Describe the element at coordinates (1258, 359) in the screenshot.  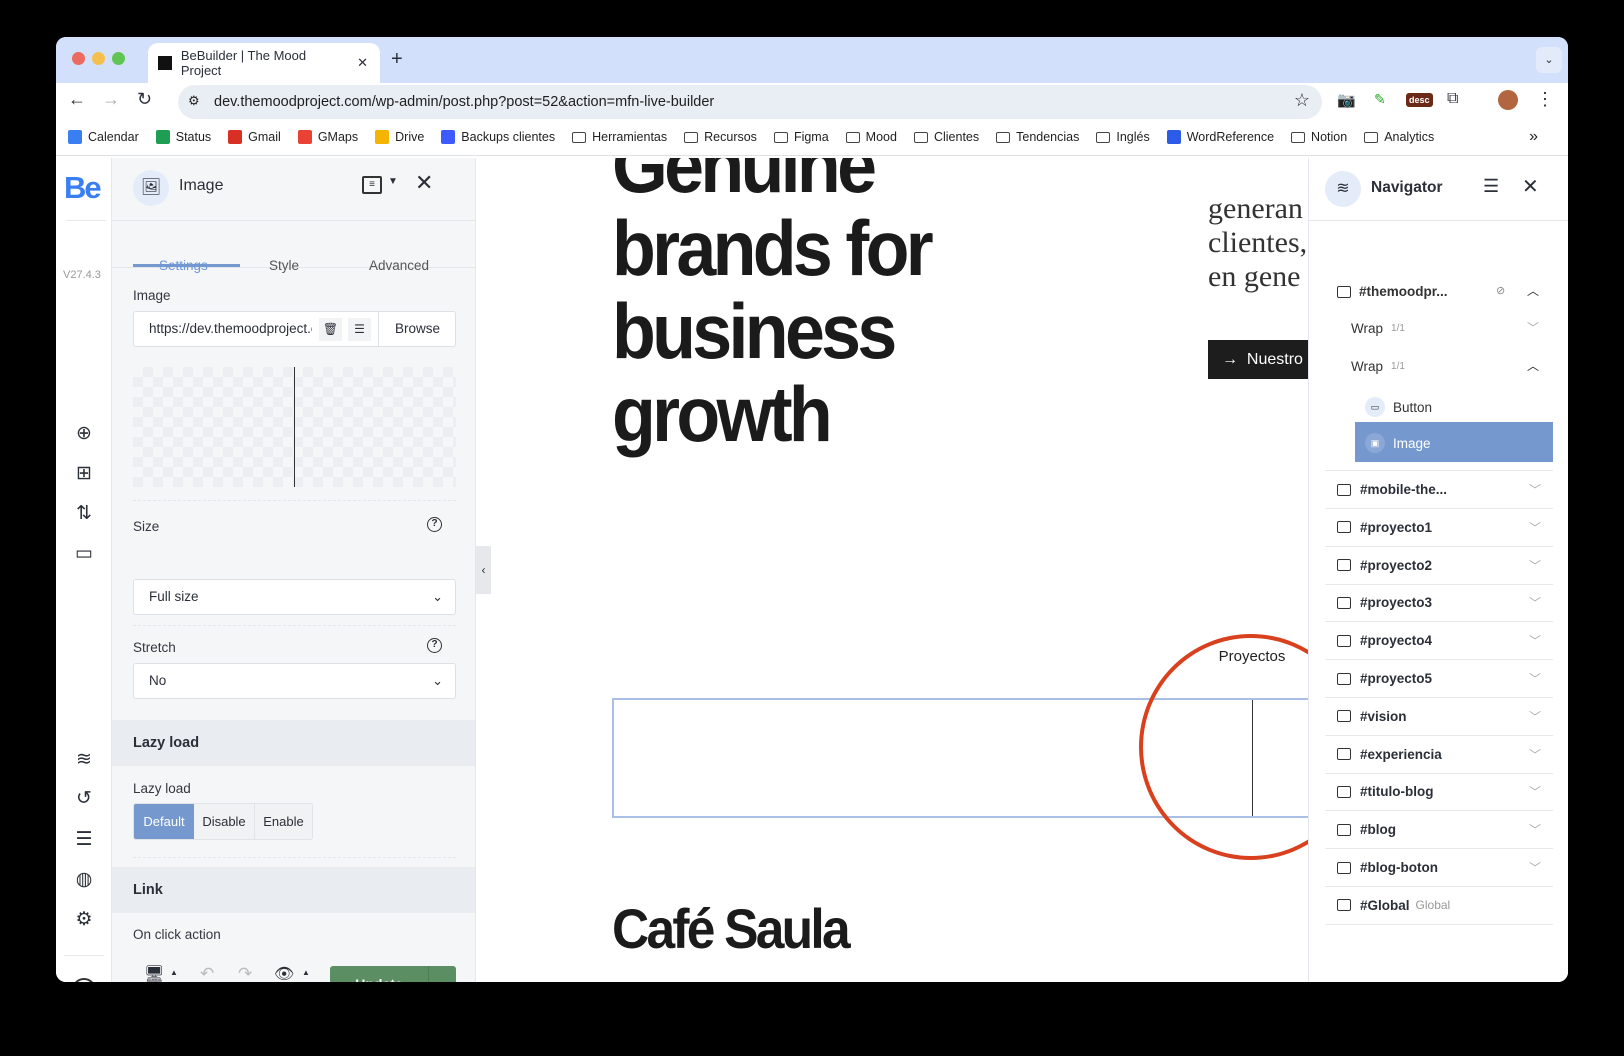
I see `nuestro-cta-button: → Nuestro` at that location.